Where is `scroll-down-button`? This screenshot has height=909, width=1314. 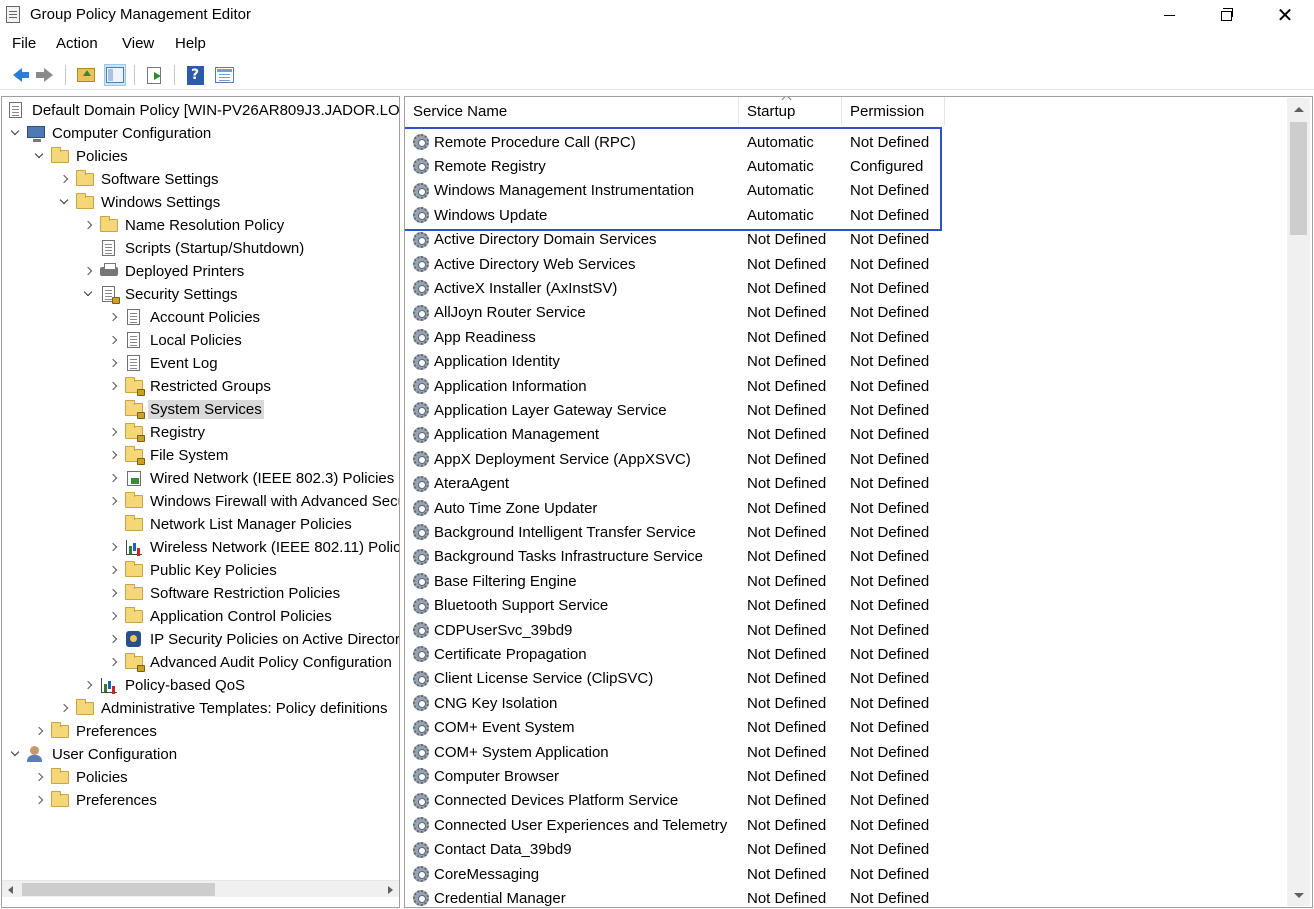
scroll-down-button is located at coordinates (1298, 895).